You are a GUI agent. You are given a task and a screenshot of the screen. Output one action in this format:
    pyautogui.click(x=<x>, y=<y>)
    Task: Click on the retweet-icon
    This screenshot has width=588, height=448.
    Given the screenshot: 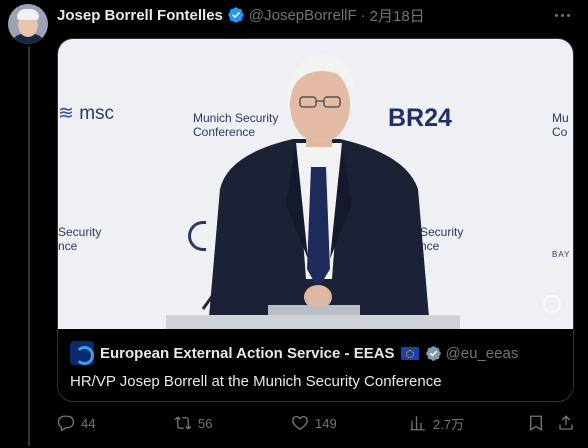 What is the action you would take?
    pyautogui.click(x=183, y=423)
    